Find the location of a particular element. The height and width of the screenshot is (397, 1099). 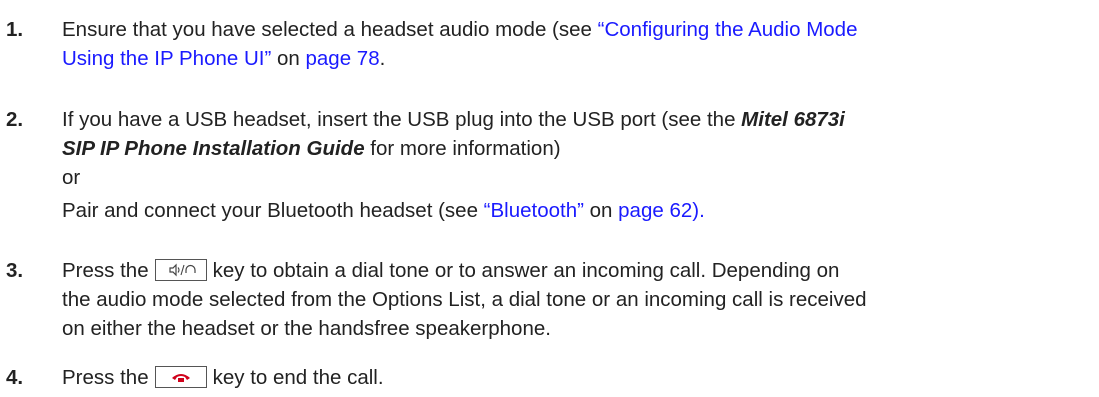

page-62-link: page 62). is located at coordinates (661, 210).